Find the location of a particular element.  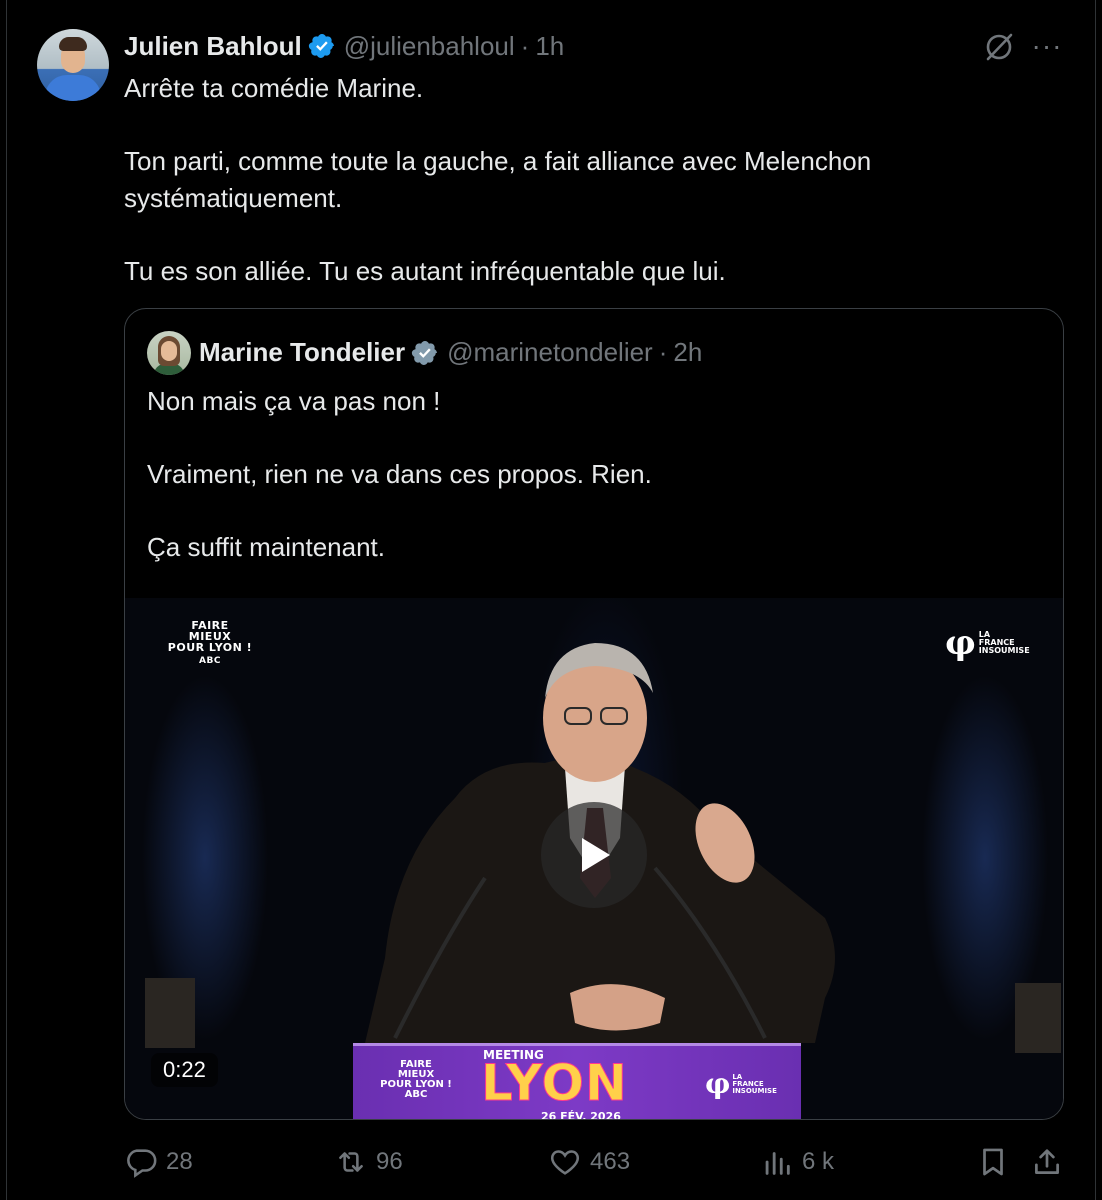

reply-button: 28 is located at coordinates (158, 1162).